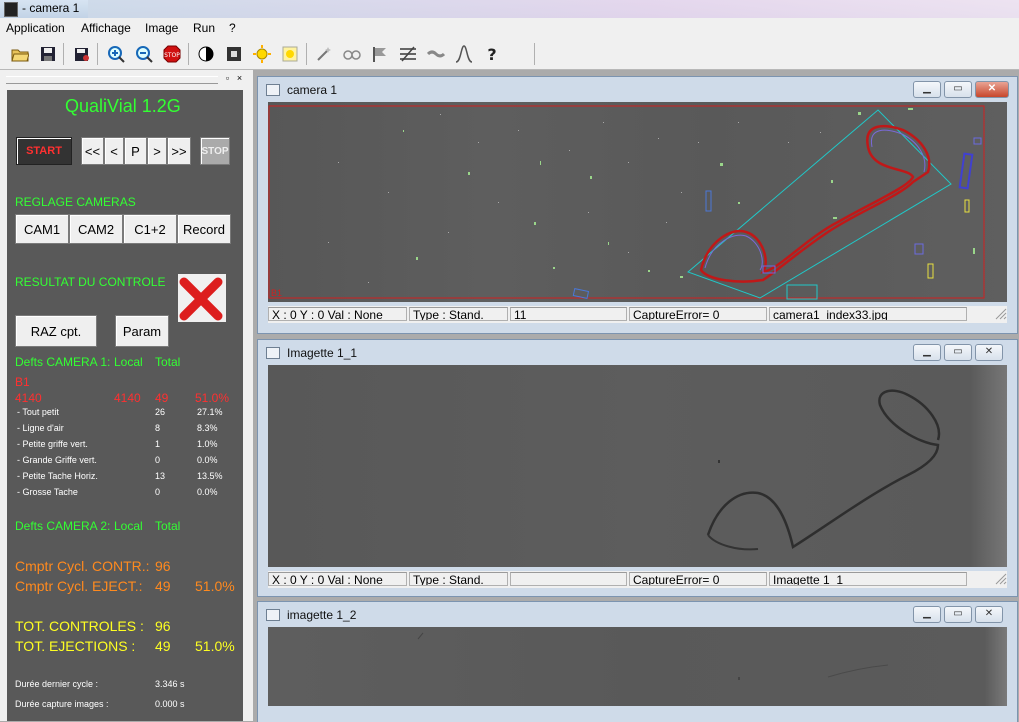 The image size is (1019, 722). What do you see at coordinates (290, 54) in the screenshot?
I see `light-icon` at bounding box center [290, 54].